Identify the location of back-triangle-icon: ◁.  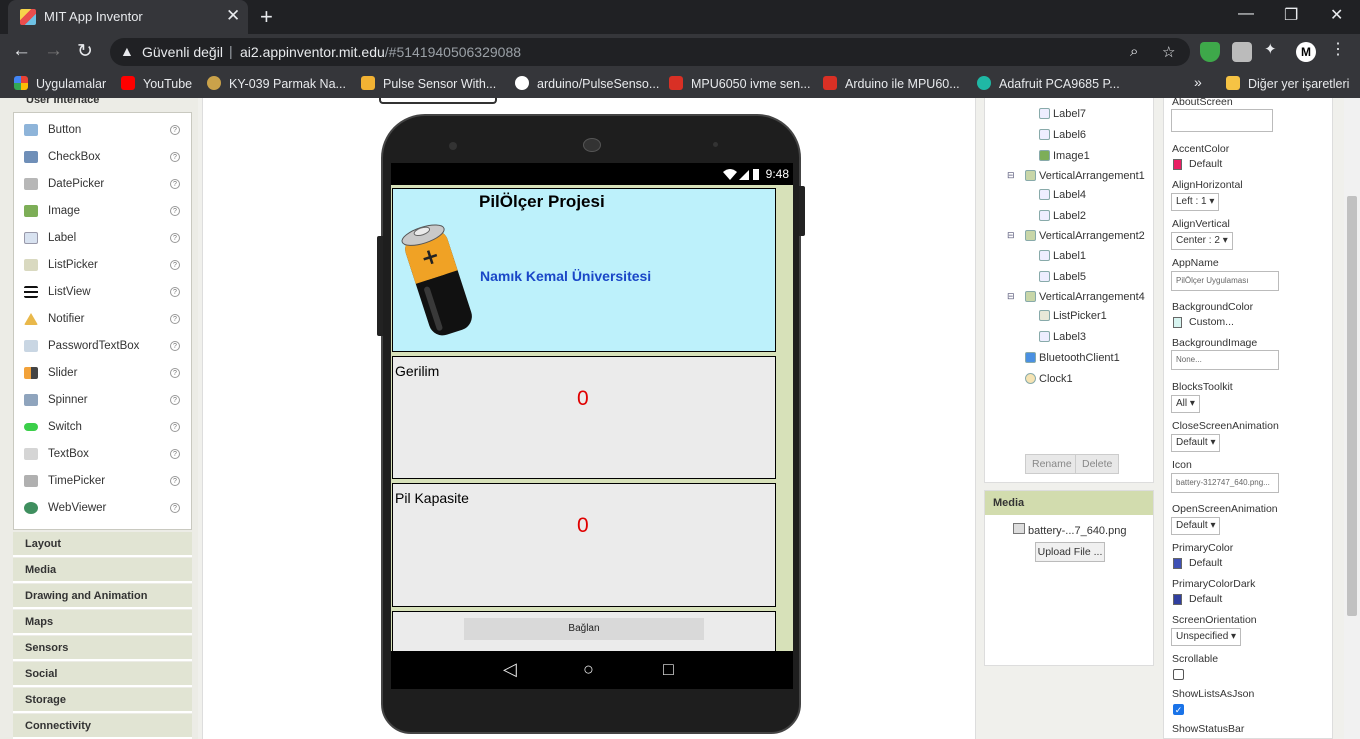
(510, 669).